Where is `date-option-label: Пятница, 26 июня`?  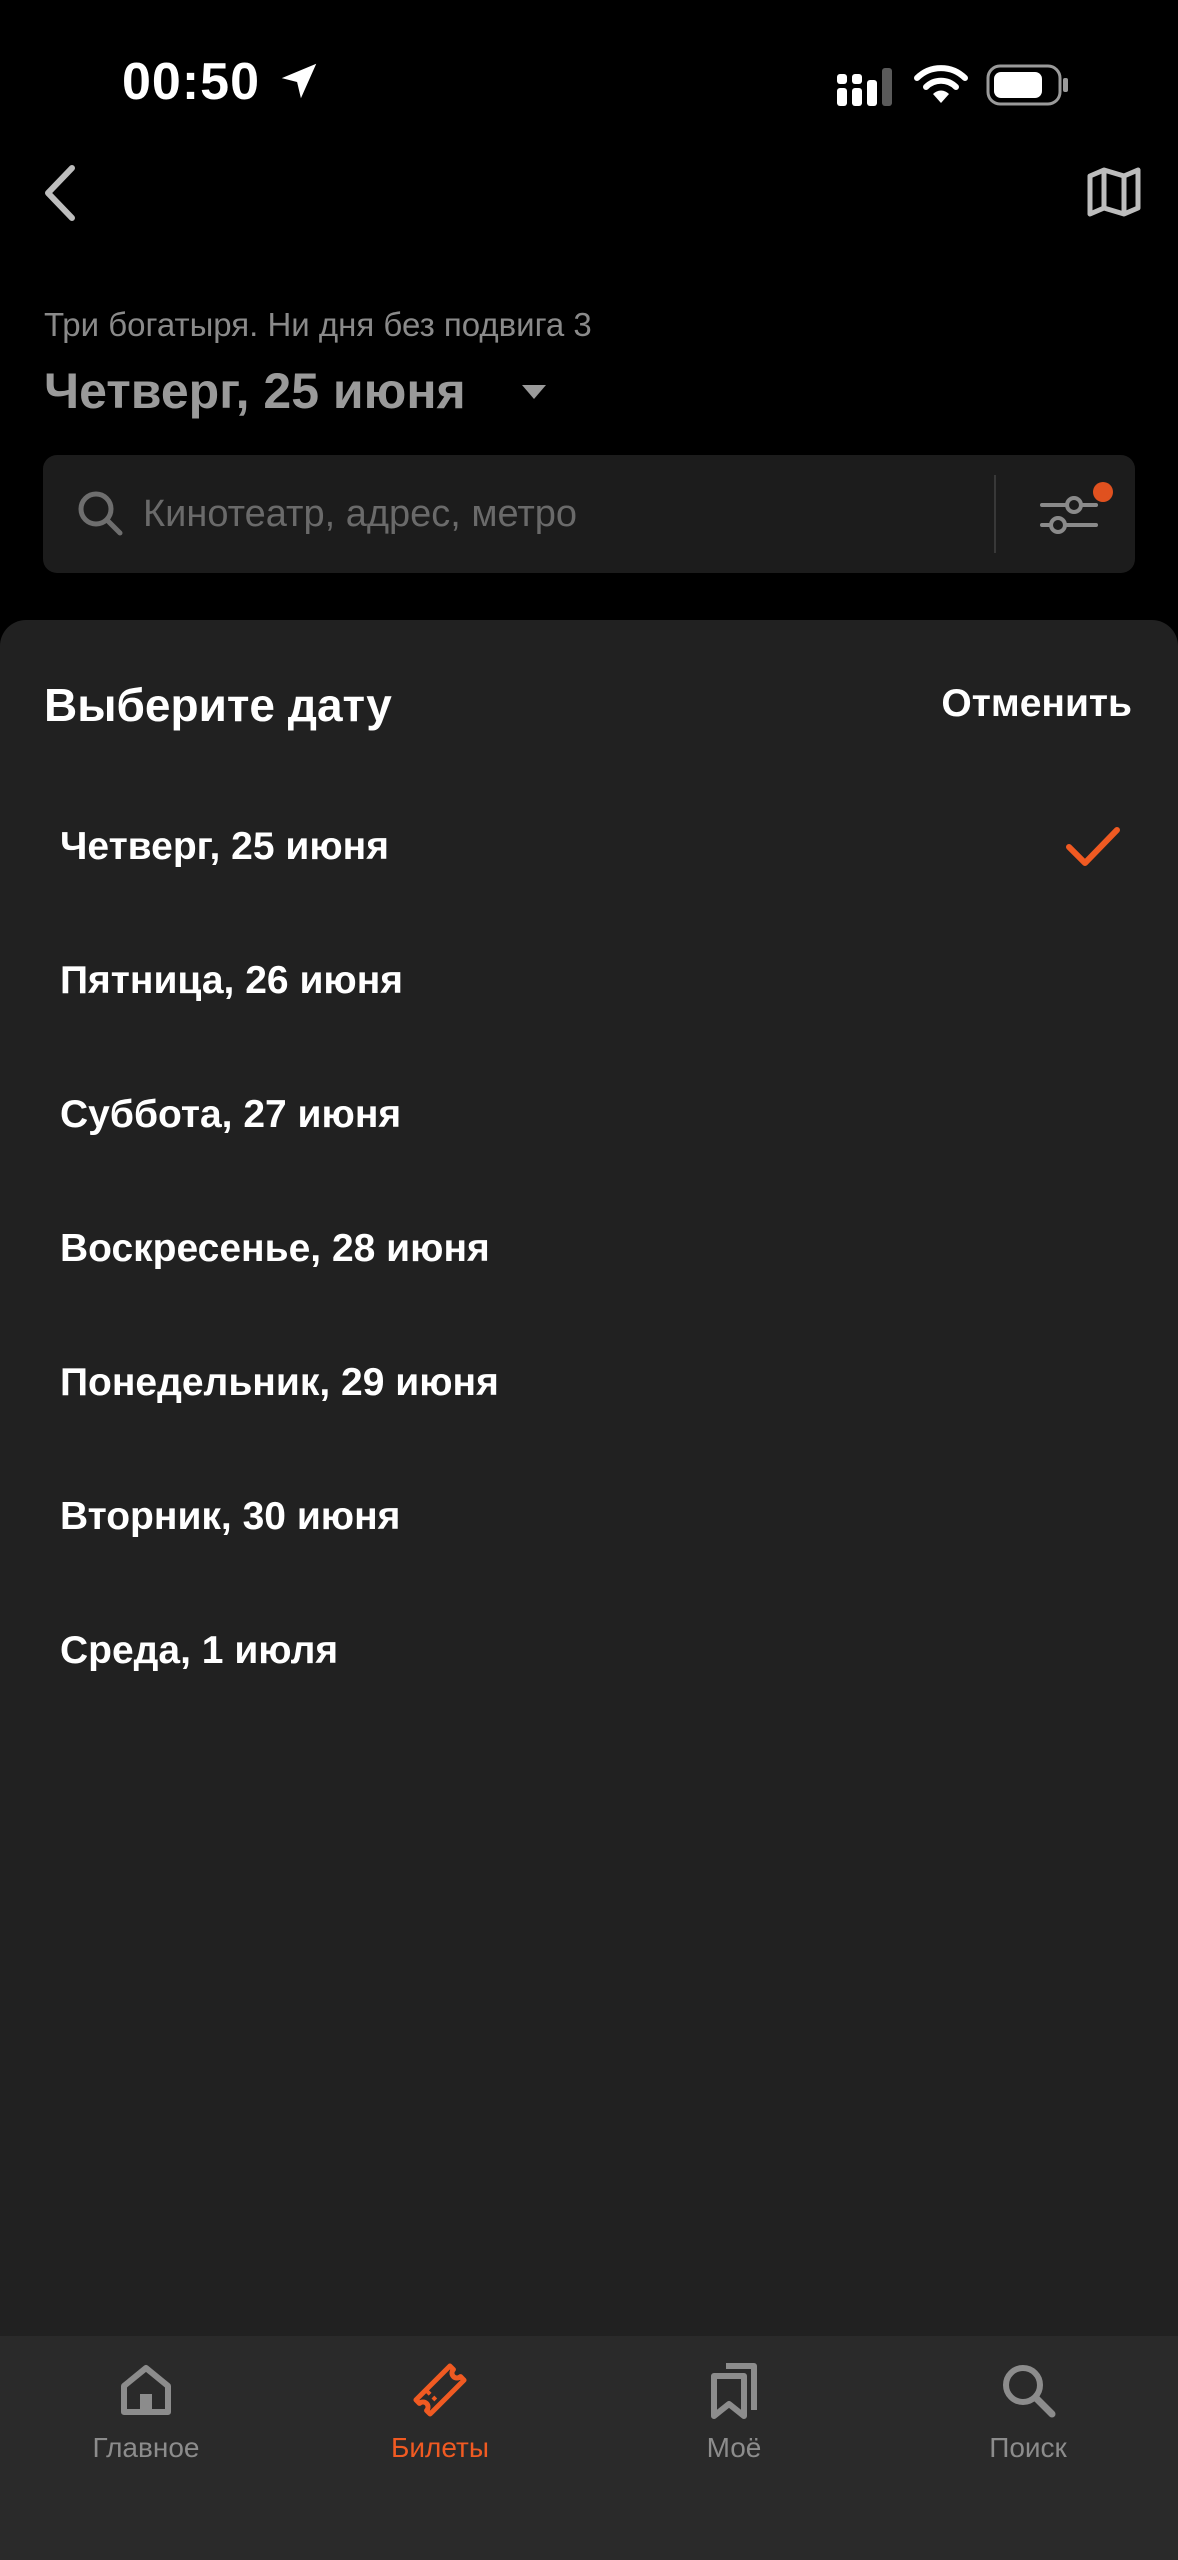 date-option-label: Пятница, 26 июня is located at coordinates (232, 980).